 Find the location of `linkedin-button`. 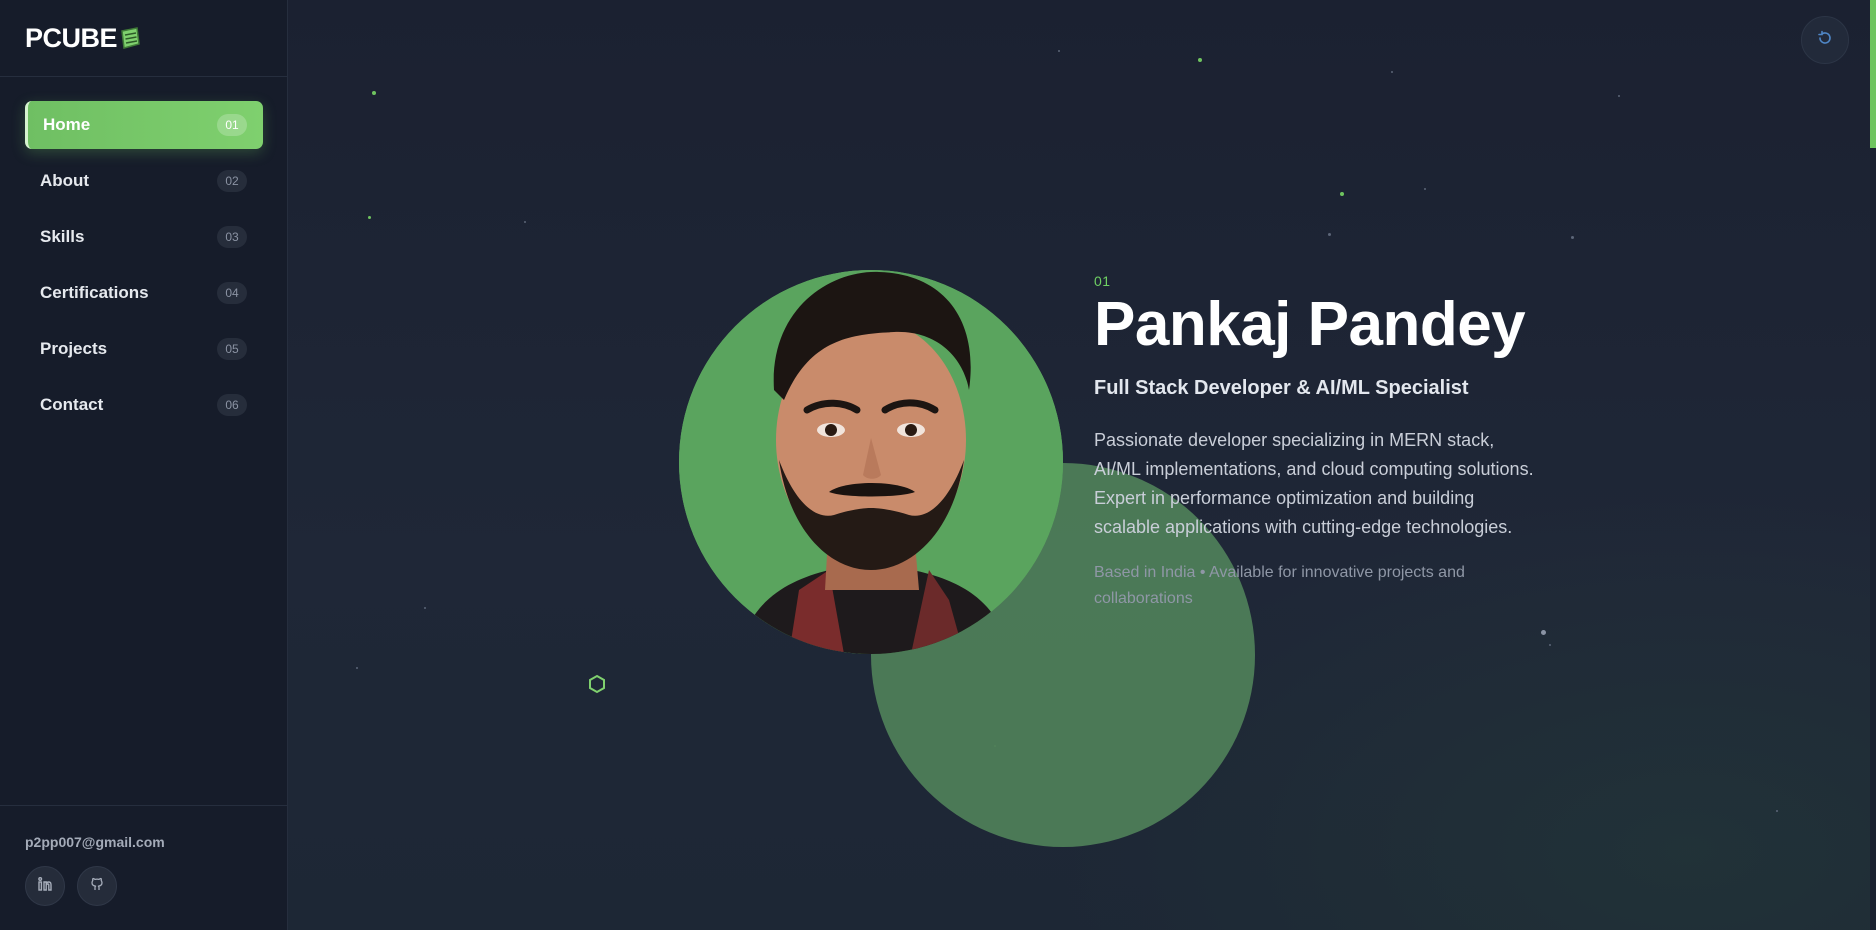

linkedin-button is located at coordinates (45, 886).